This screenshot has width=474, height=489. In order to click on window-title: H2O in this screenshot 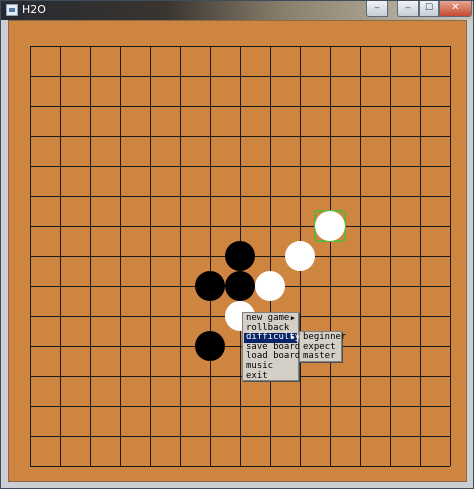, I will do `click(34, 9)`.